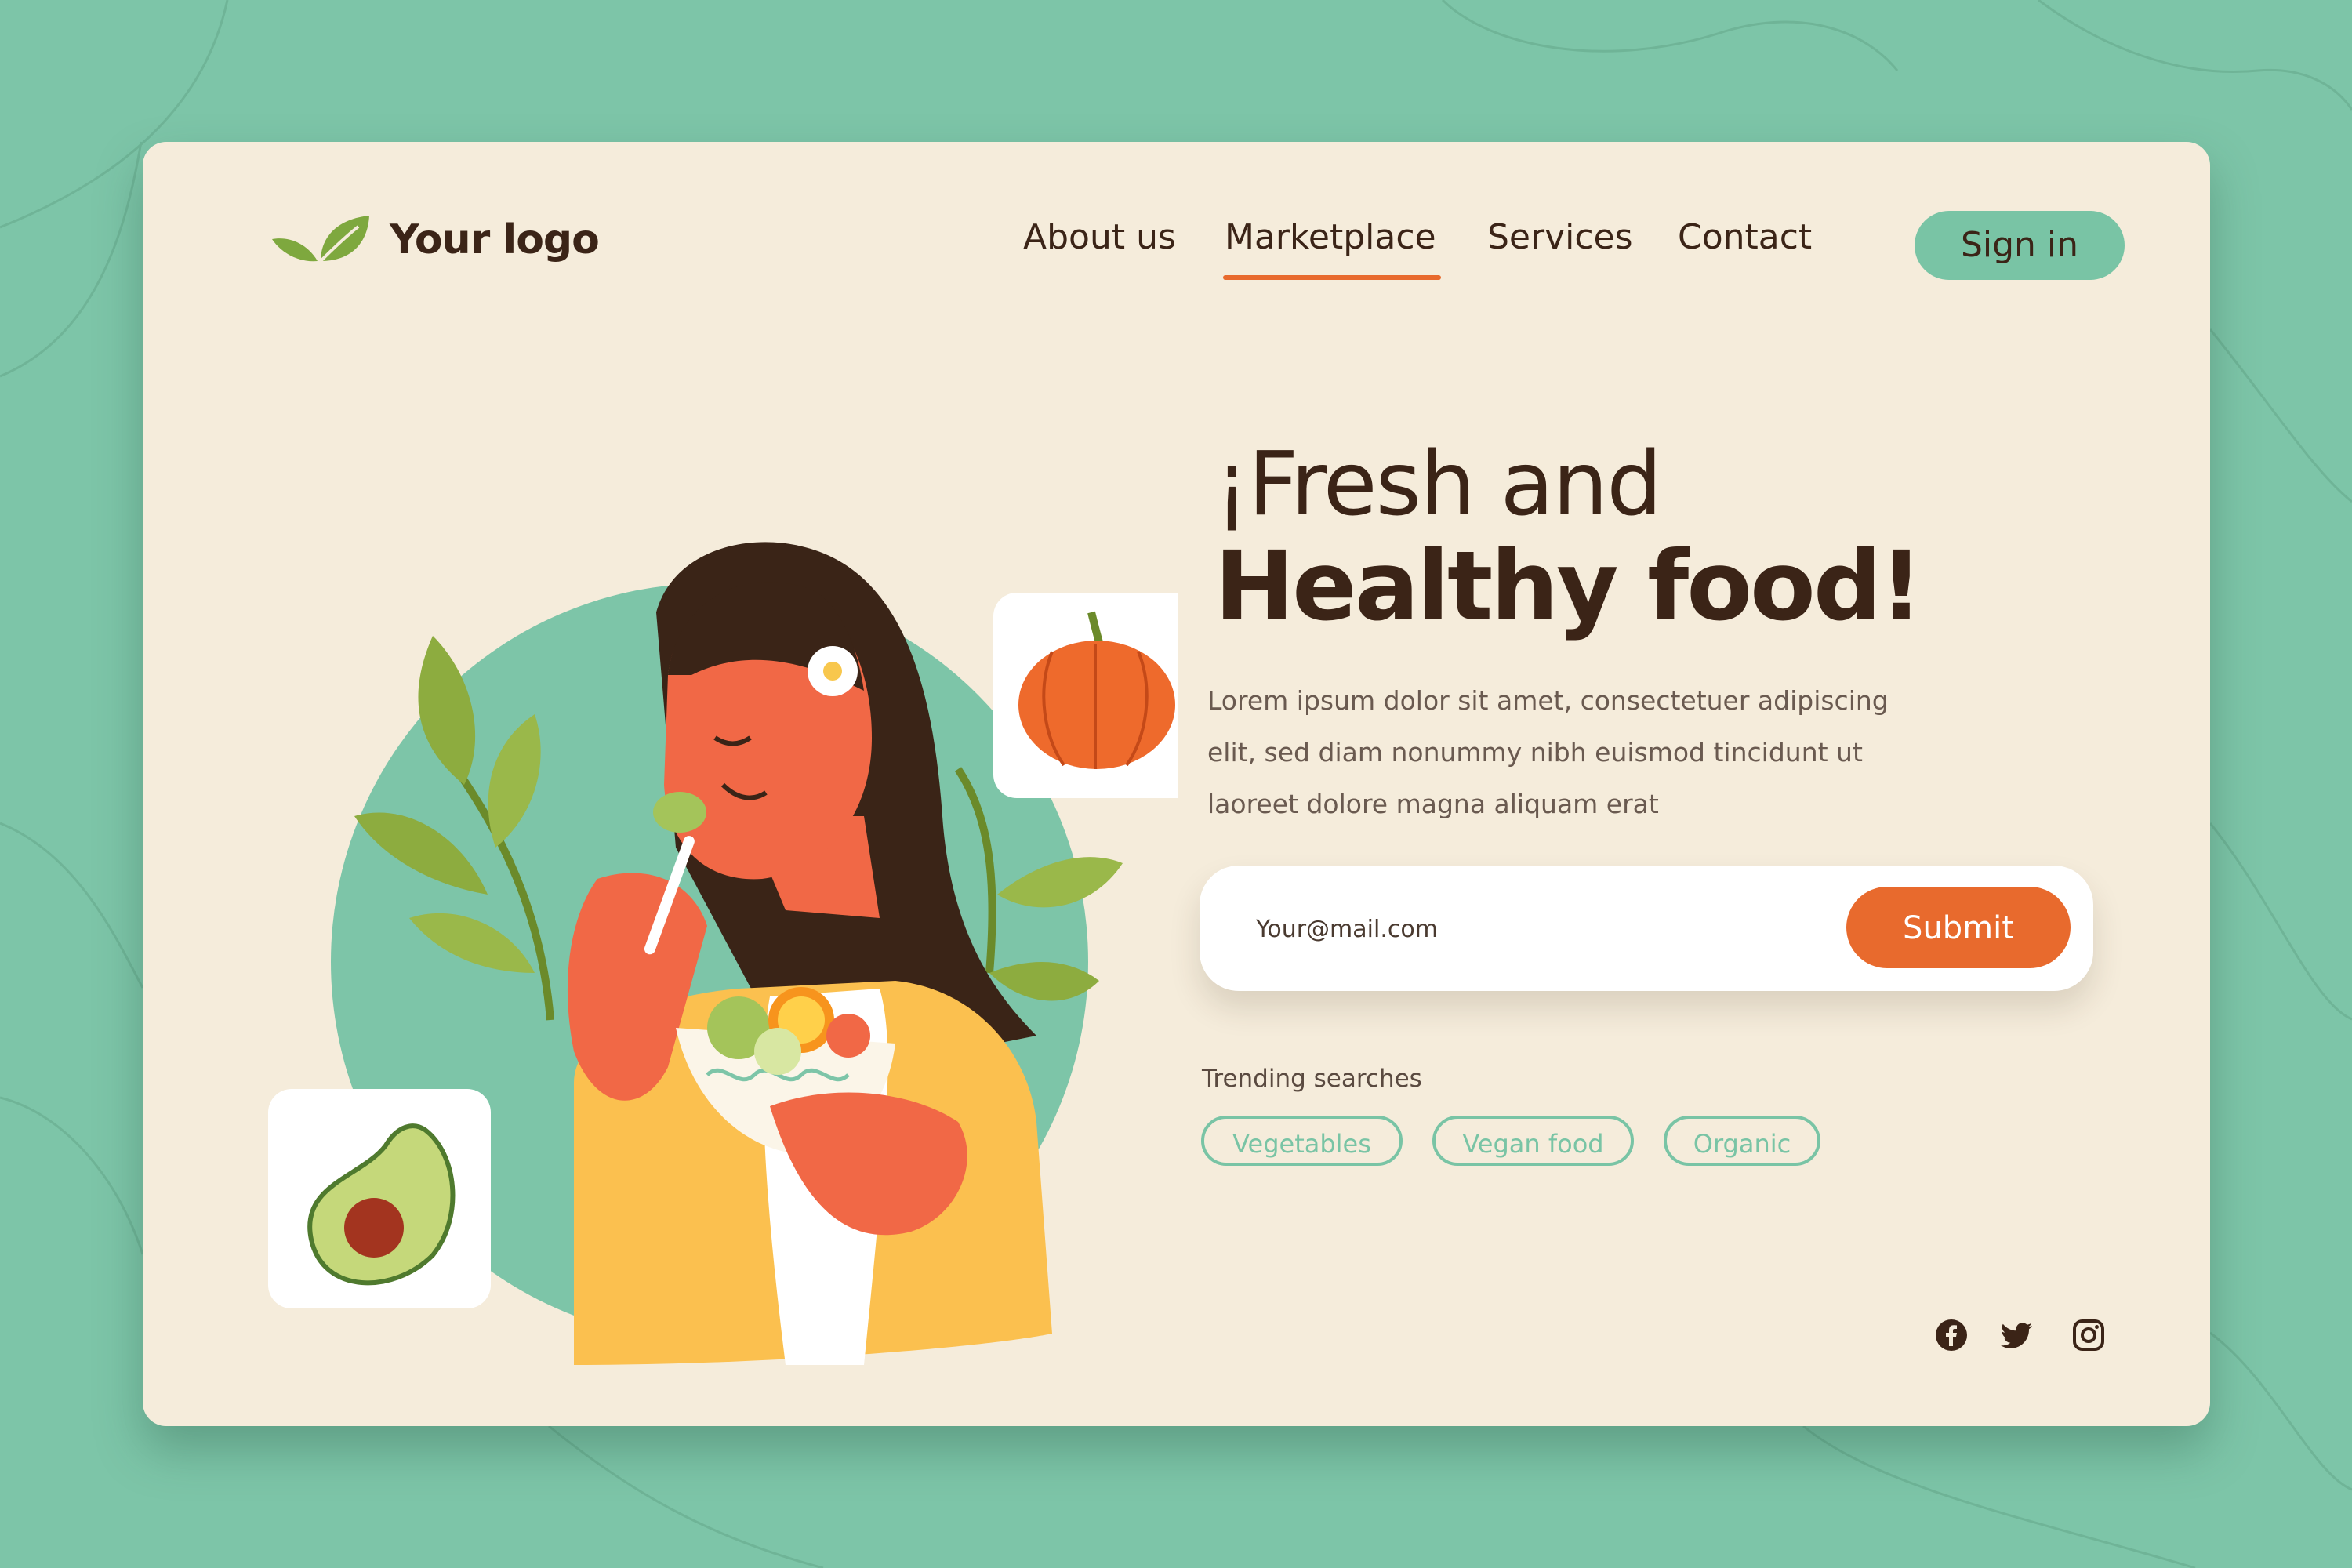  What do you see at coordinates (1742, 1141) in the screenshot?
I see `tag-organic: Organic` at bounding box center [1742, 1141].